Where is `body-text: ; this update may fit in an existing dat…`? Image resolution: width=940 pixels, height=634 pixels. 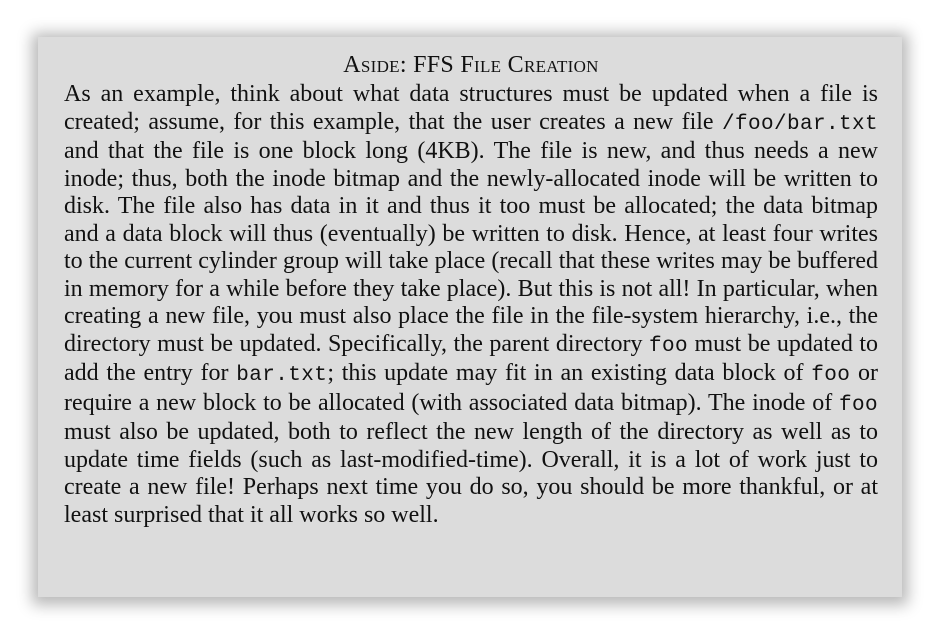
body-text: ; this update may fit in an existing dat… is located at coordinates (569, 373).